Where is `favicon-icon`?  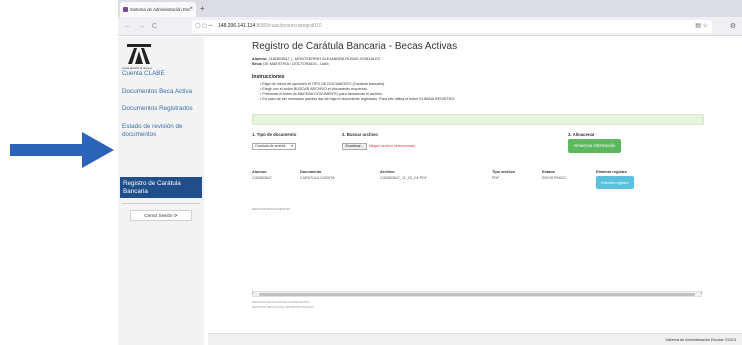 favicon-icon is located at coordinates (125, 9).